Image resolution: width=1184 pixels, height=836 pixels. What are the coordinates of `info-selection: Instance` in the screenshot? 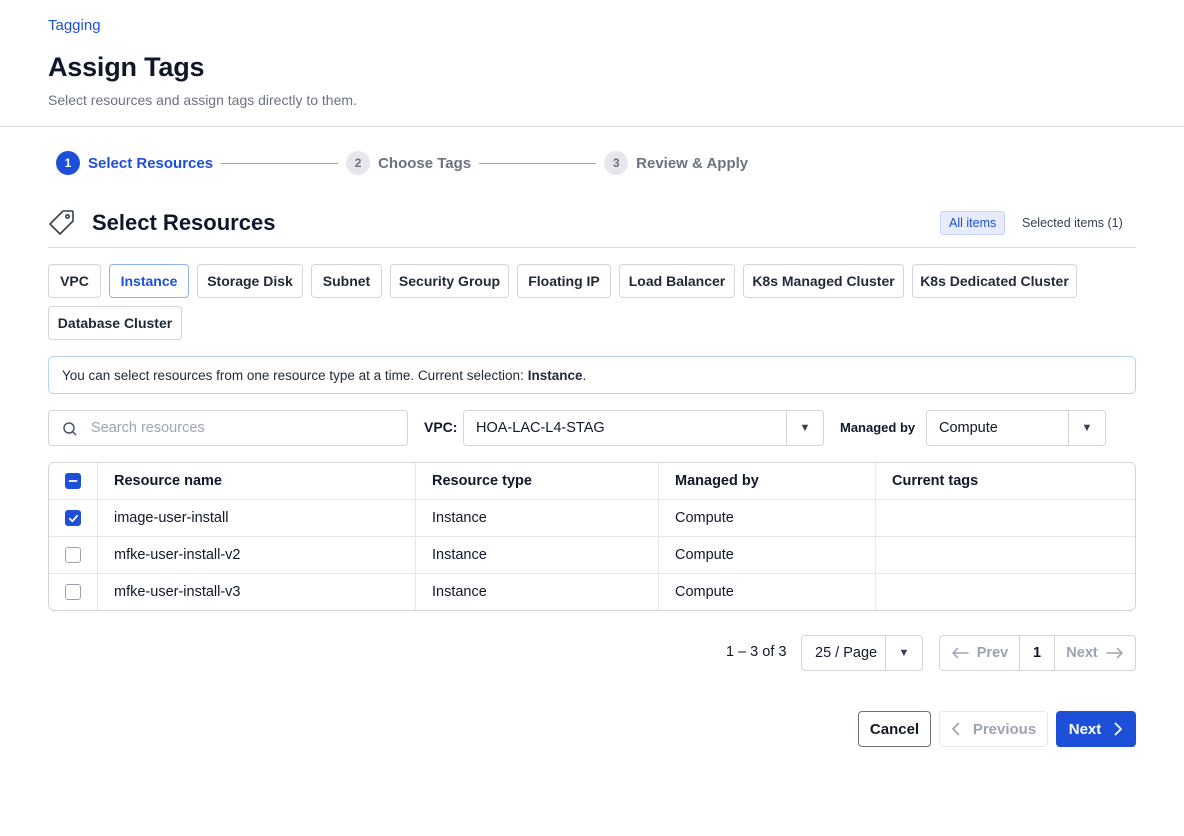 It's located at (555, 375).